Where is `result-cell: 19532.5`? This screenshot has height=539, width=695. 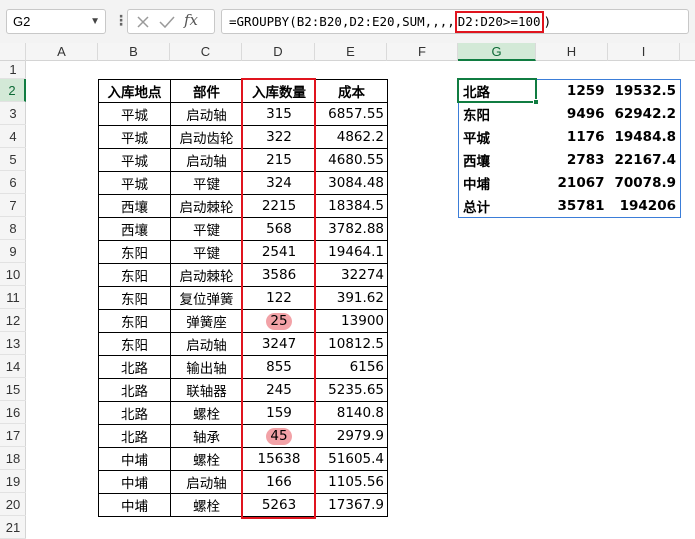 result-cell: 19532.5 is located at coordinates (645, 91).